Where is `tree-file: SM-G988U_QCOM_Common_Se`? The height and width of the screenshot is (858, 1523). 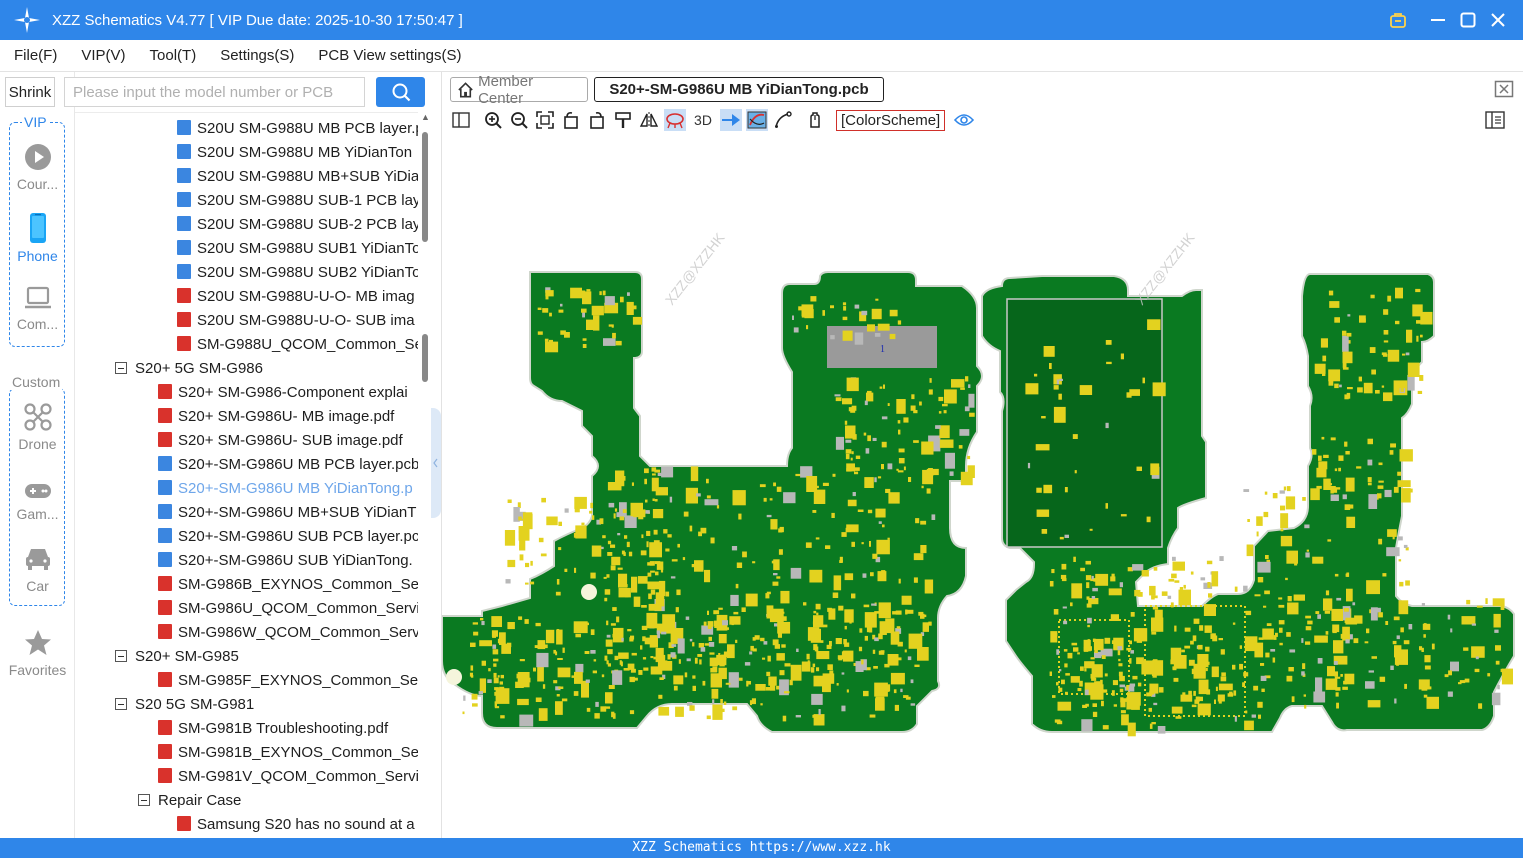
tree-file: SM-G988U_QCOM_Common_Se is located at coordinates (297, 345).